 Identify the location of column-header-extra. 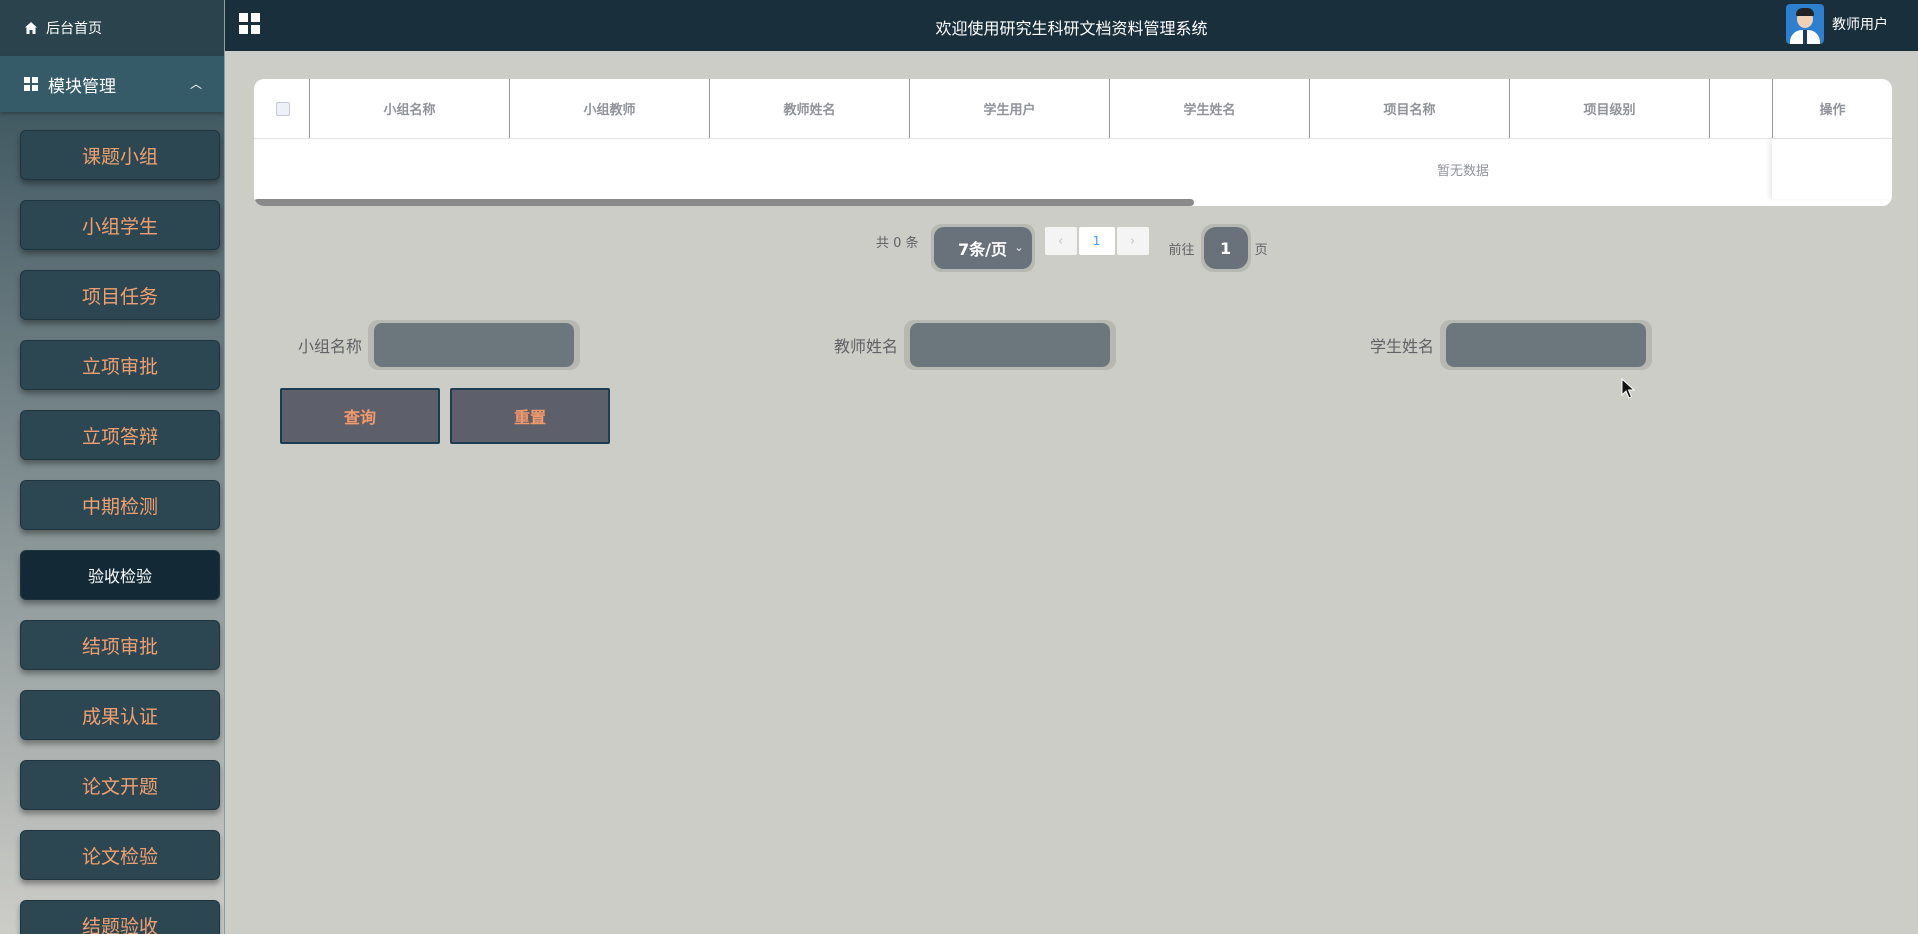
(1740, 108).